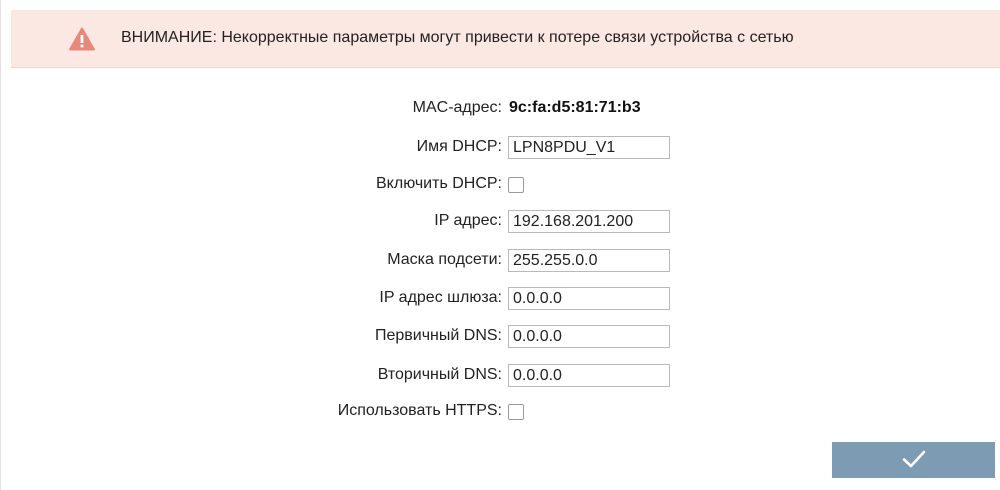 The image size is (1000, 490). What do you see at coordinates (589, 260) in the screenshot?
I see `mask-input: 255.255.0.0` at bounding box center [589, 260].